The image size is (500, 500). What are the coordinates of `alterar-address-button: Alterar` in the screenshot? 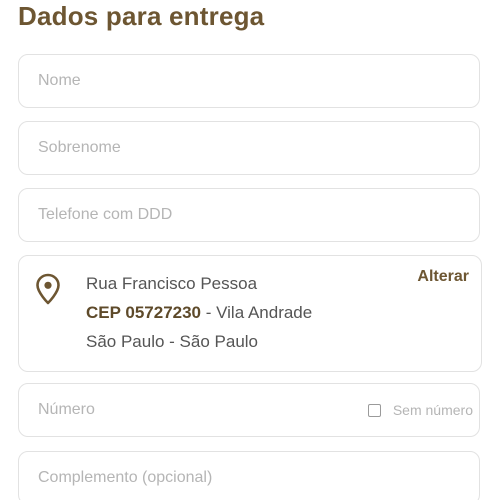 It's located at (443, 277).